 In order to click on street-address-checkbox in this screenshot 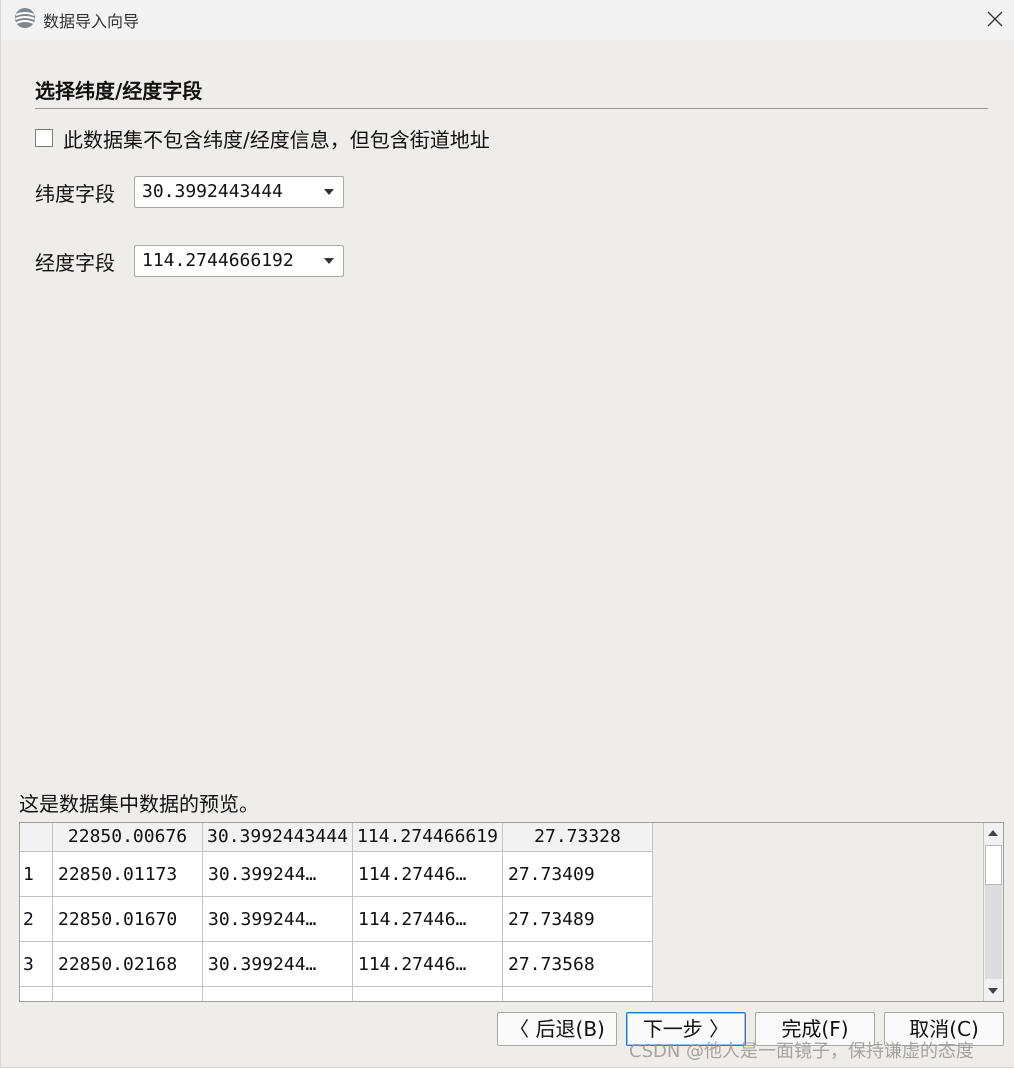, I will do `click(44, 138)`.